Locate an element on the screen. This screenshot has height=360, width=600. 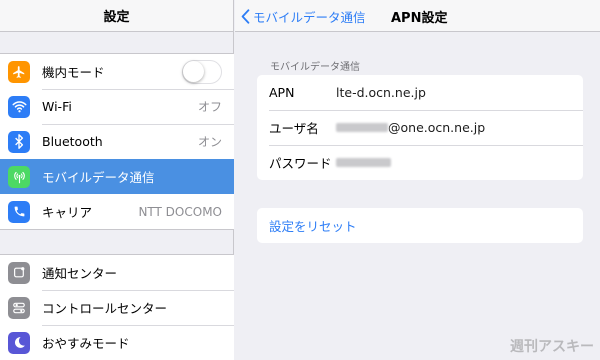
wifi-status: オフ is located at coordinates (209, 107).